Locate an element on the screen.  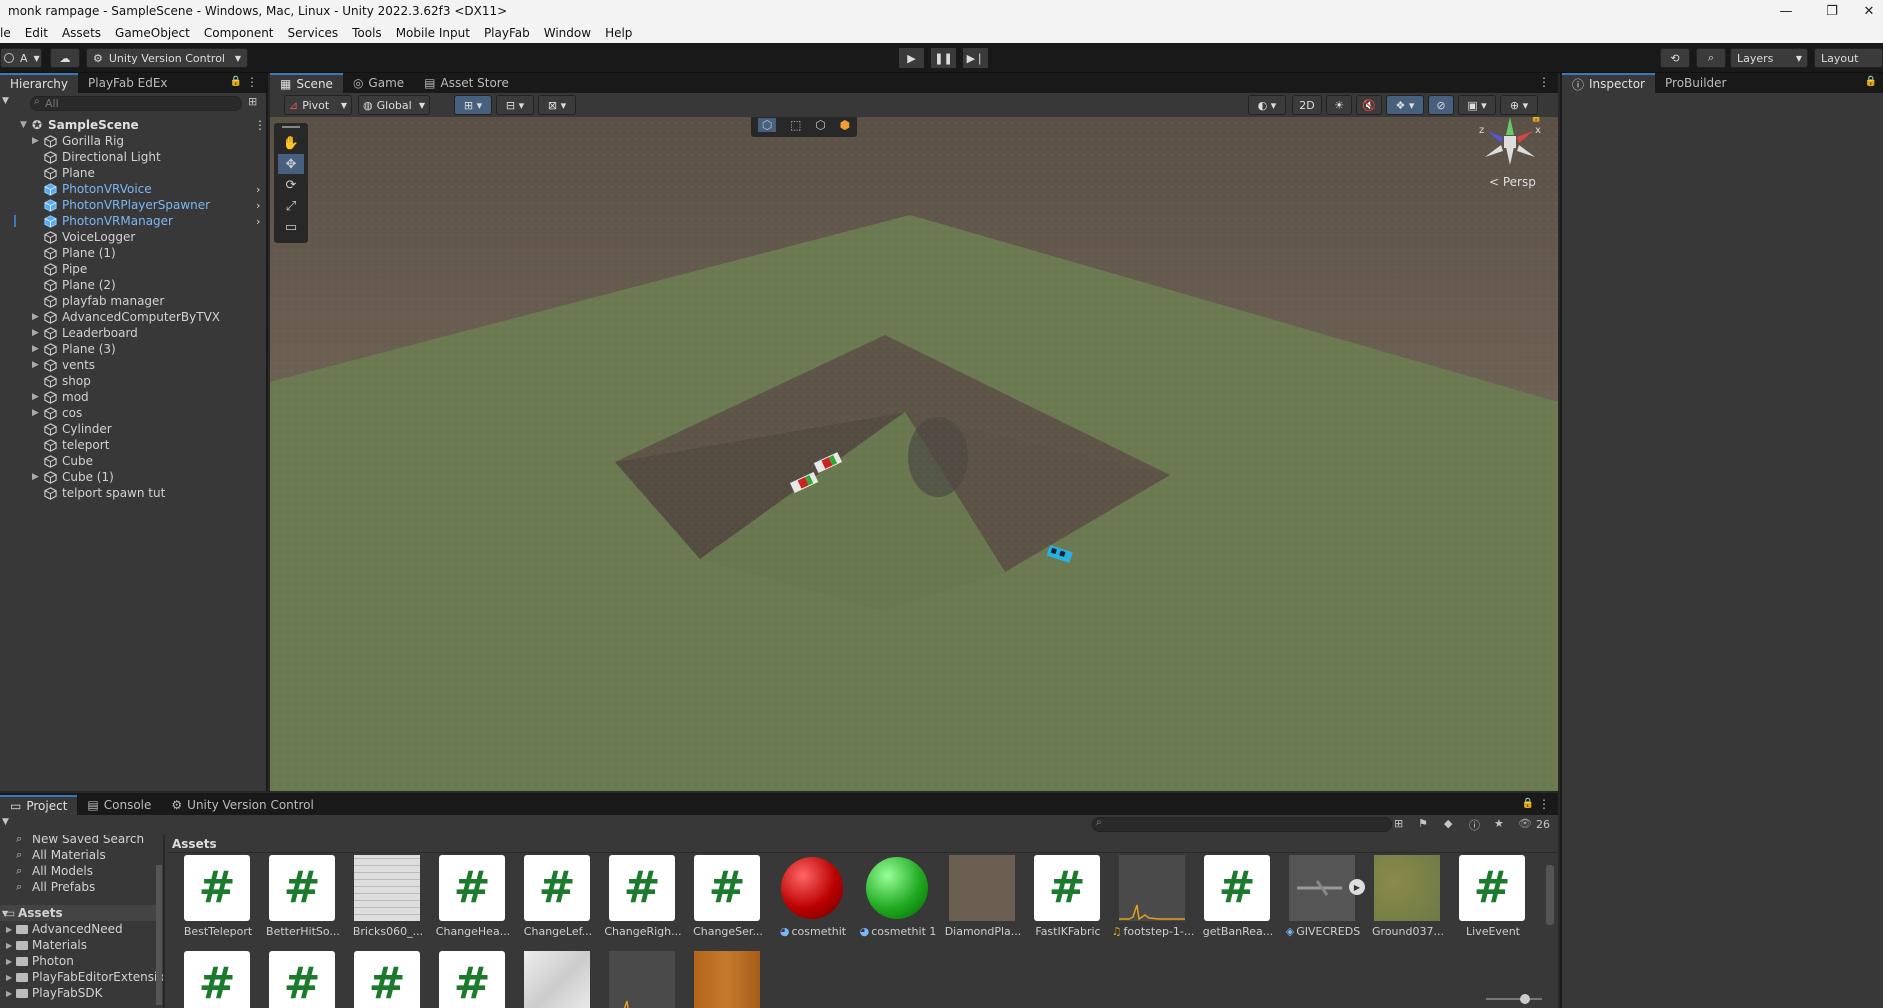
undo-history-button: ⟲ is located at coordinates (1675, 58).